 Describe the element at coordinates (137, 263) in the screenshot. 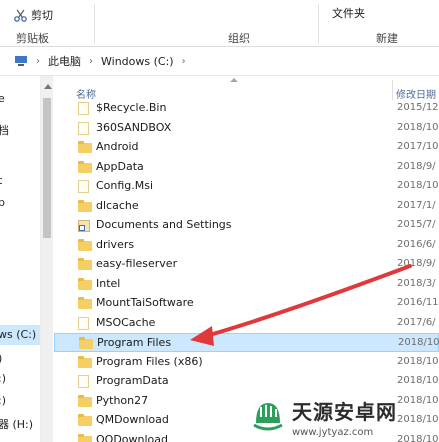

I see `file-name: easy-fileserver` at that location.